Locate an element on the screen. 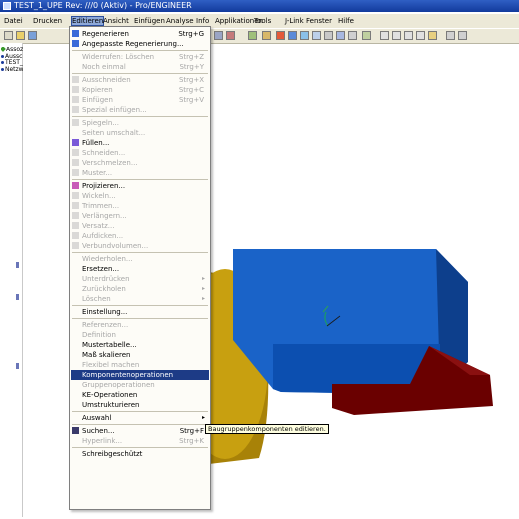 This screenshot has width=519, height=519. shading-icon is located at coordinates (420, 35).